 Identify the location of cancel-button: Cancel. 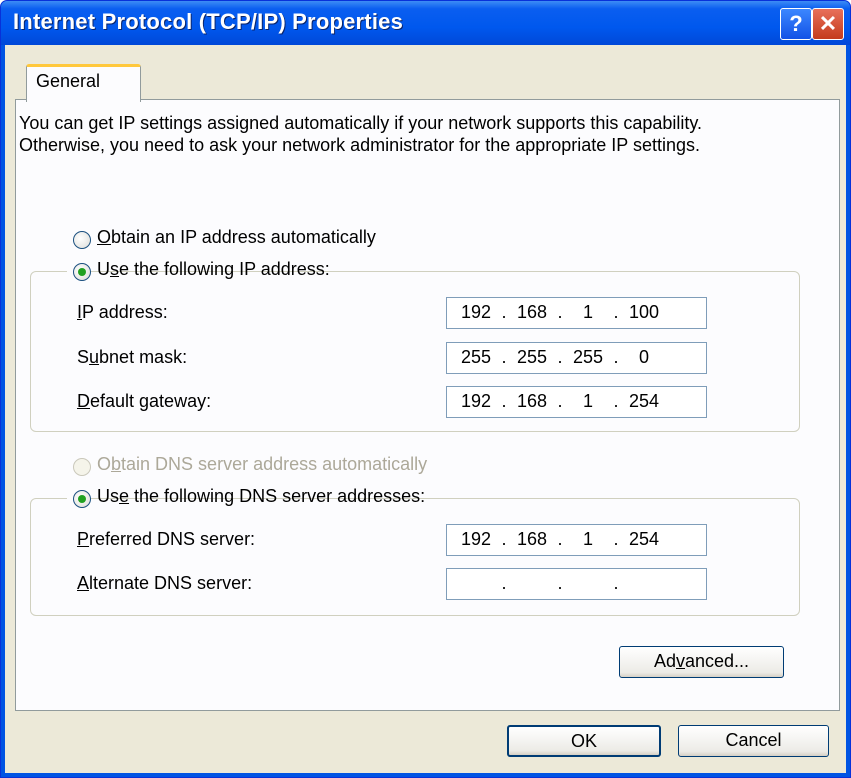
(753, 741).